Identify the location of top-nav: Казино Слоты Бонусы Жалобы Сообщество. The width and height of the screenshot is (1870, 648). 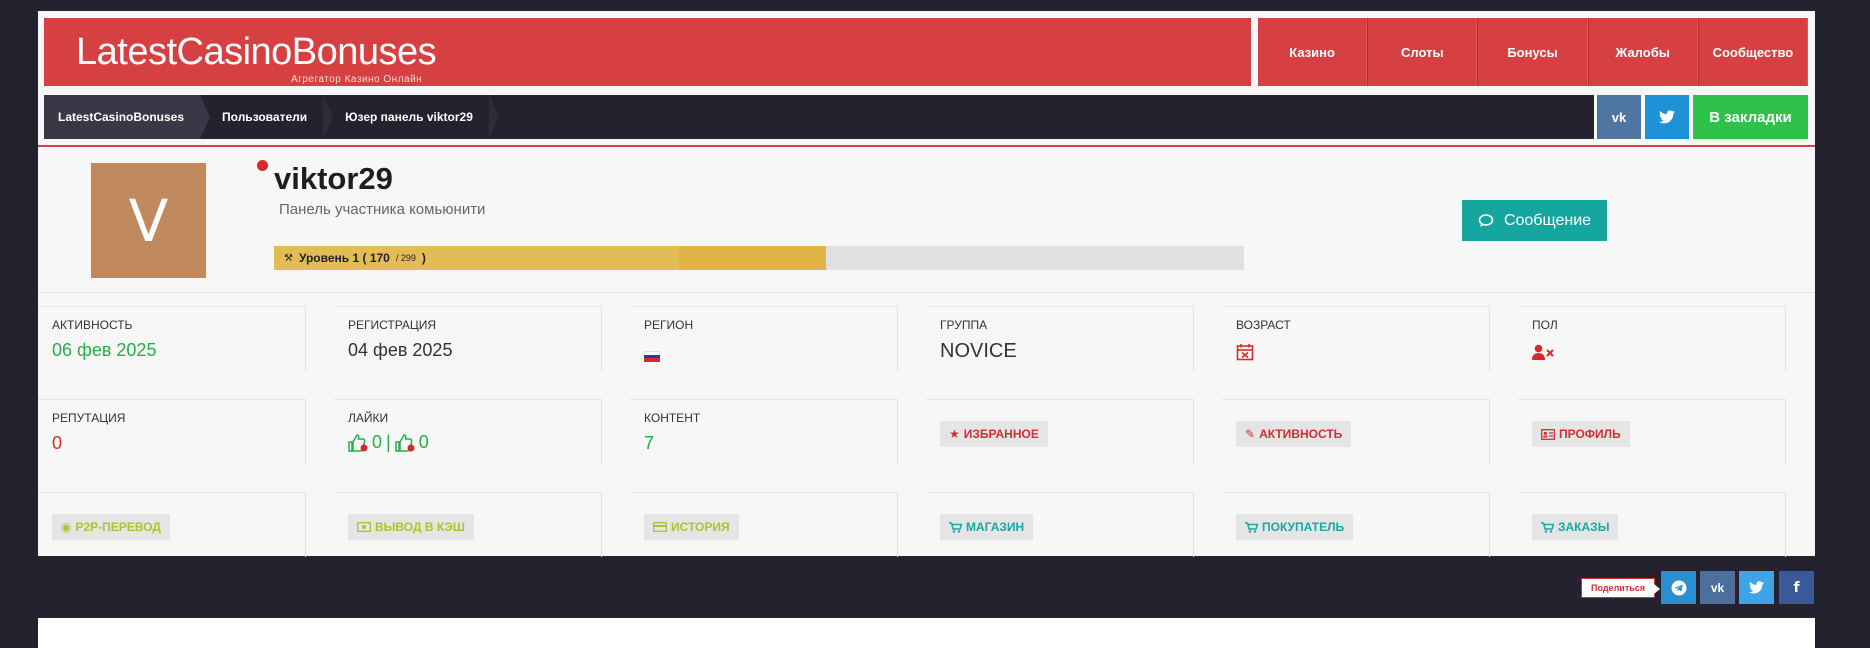
(1533, 52).